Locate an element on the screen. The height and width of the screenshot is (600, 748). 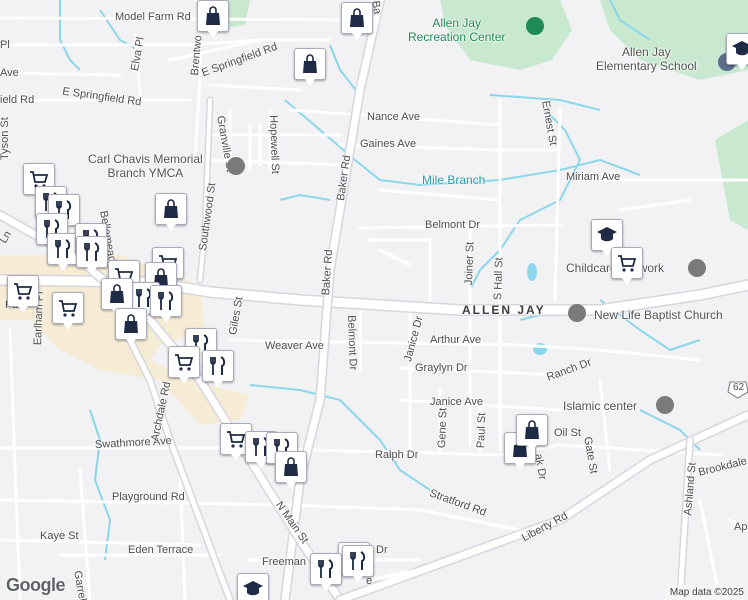
church-icon is located at coordinates (577, 313).